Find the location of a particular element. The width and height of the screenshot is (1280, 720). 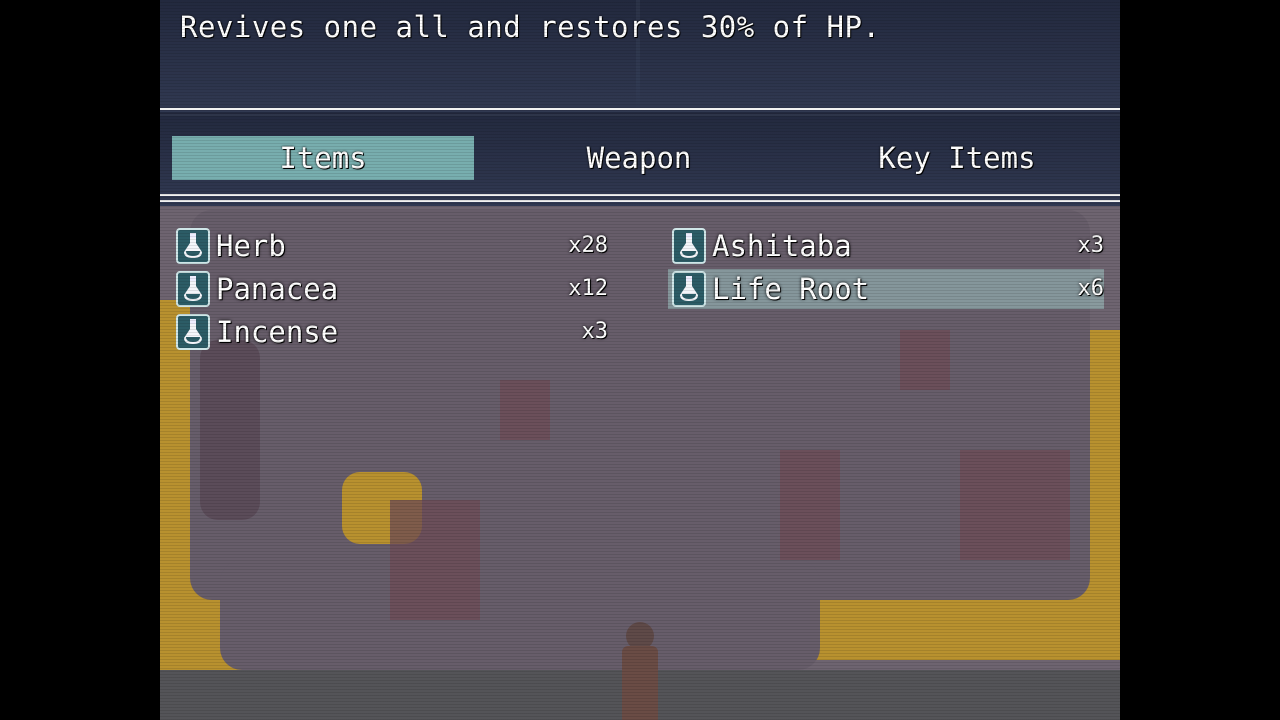

item-quantity: x28 is located at coordinates (588, 245).